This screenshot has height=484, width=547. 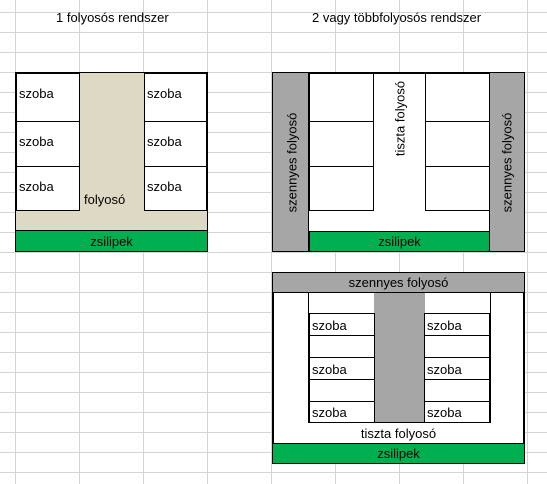 What do you see at coordinates (399, 358) in the screenshot?
I see `dirty-corridor-center` at bounding box center [399, 358].